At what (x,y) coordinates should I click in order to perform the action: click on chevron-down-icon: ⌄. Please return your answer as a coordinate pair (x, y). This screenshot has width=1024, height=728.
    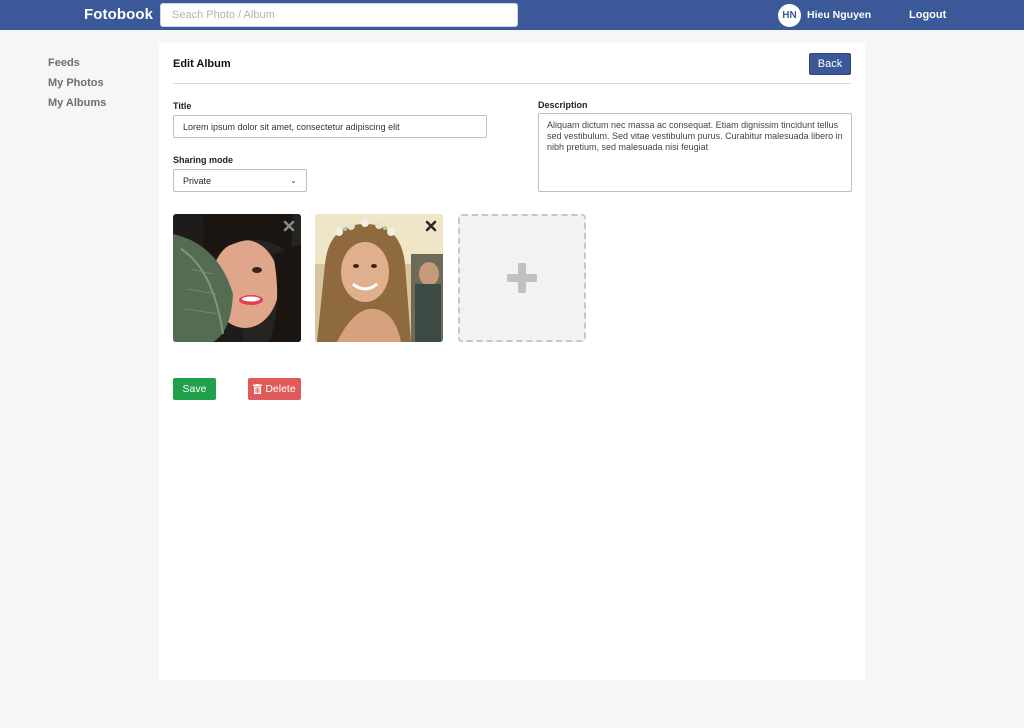
    Looking at the image, I should click on (293, 180).